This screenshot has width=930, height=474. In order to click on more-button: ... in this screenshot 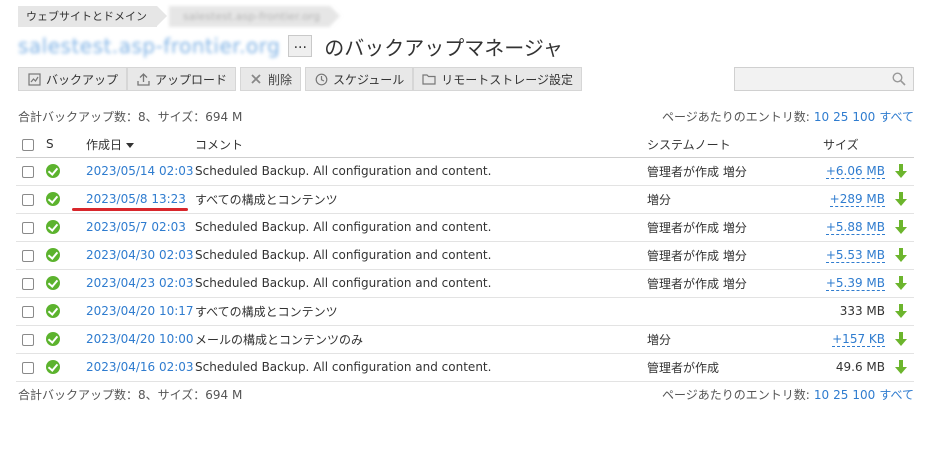, I will do `click(300, 46)`.